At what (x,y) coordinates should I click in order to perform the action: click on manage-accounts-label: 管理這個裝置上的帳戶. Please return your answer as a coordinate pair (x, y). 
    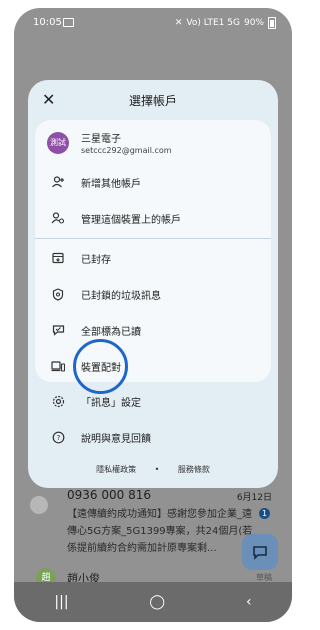
    Looking at the image, I should click on (131, 220).